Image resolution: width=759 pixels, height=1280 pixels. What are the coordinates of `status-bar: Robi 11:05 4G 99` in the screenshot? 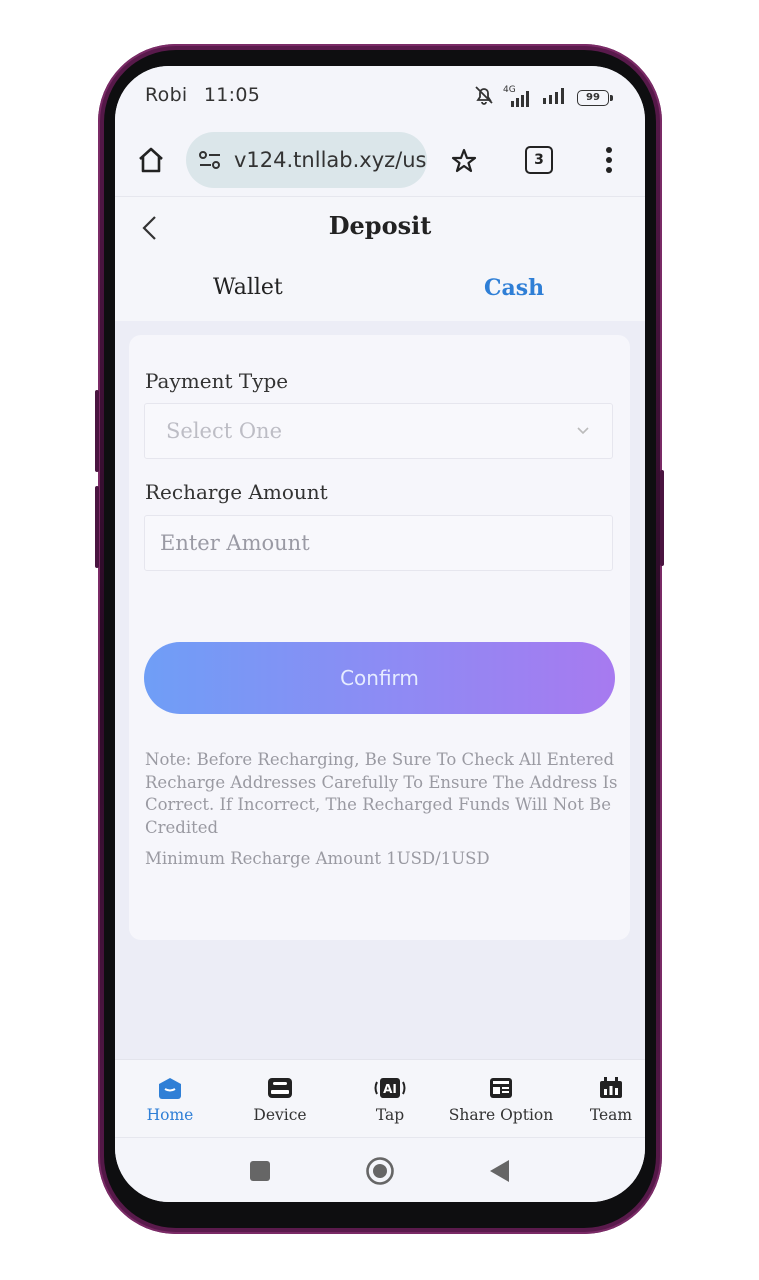 It's located at (380, 95).